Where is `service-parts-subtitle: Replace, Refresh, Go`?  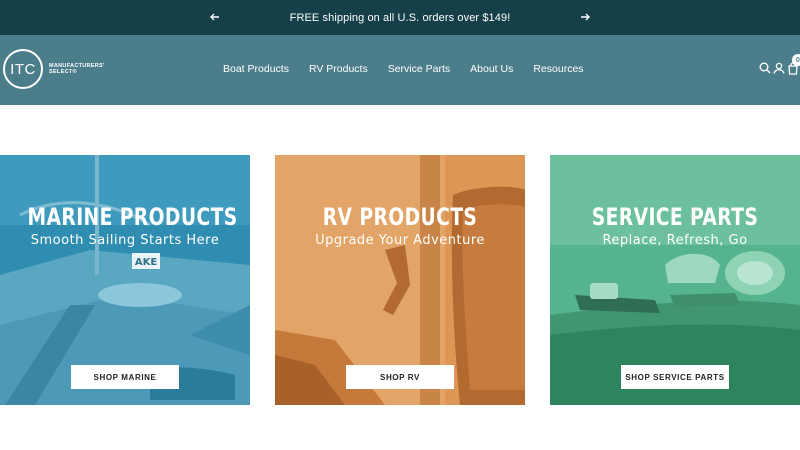
service-parts-subtitle: Replace, Refresh, Go is located at coordinates (675, 240).